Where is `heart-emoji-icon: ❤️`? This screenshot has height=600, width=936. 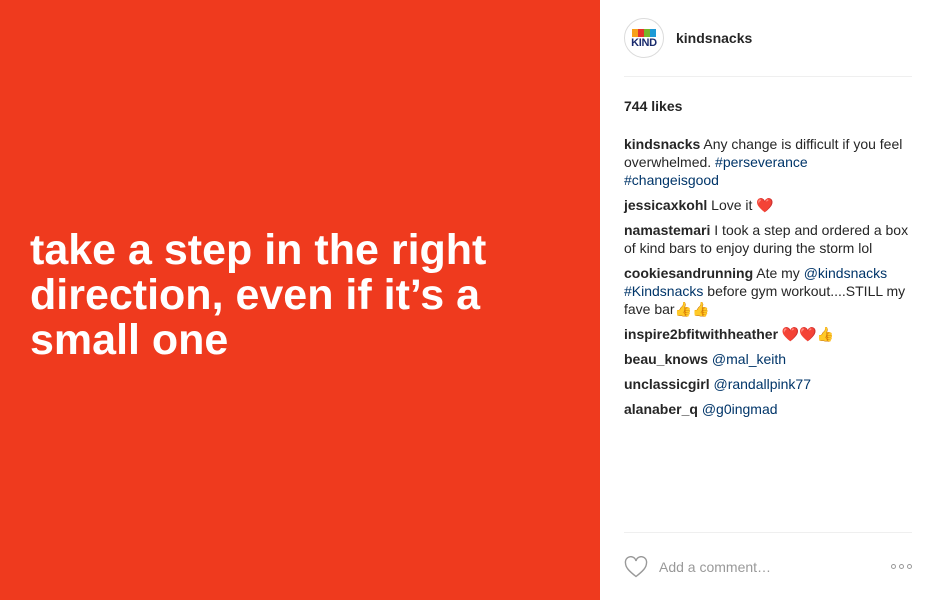
heart-emoji-icon: ❤️ is located at coordinates (765, 205).